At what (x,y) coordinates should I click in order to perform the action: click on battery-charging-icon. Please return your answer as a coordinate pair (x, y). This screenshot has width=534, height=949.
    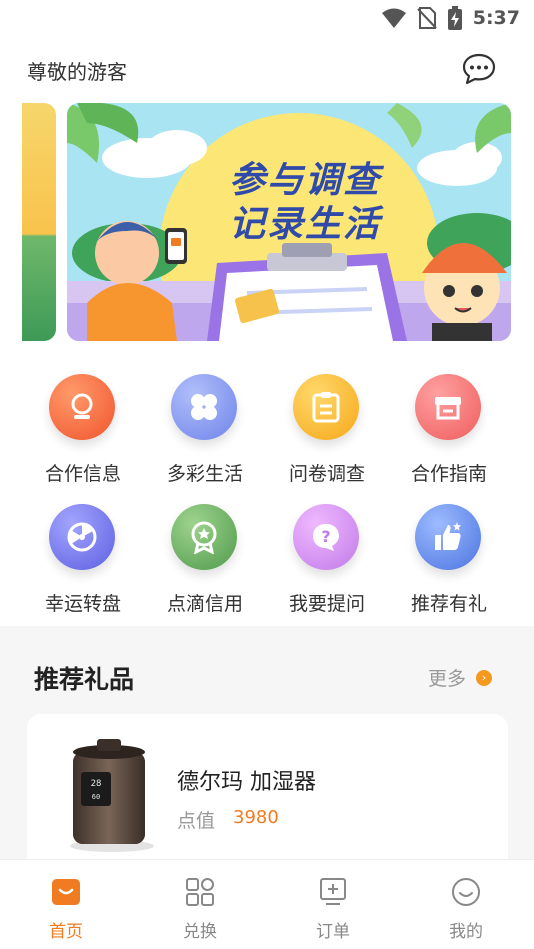
    Looking at the image, I should click on (454, 18).